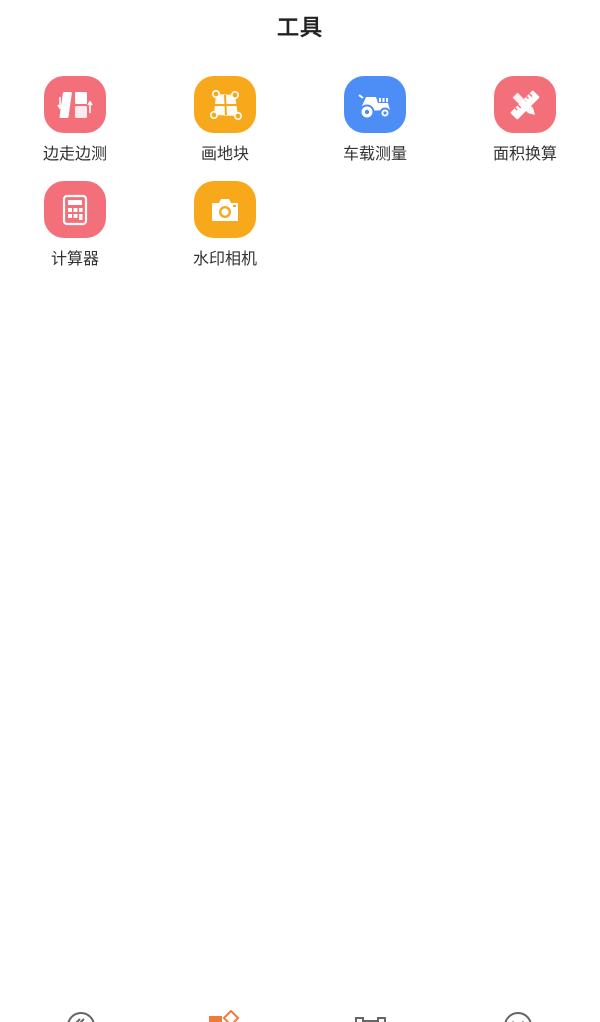  I want to click on tool-calculator: 计算器, so click(75, 233).